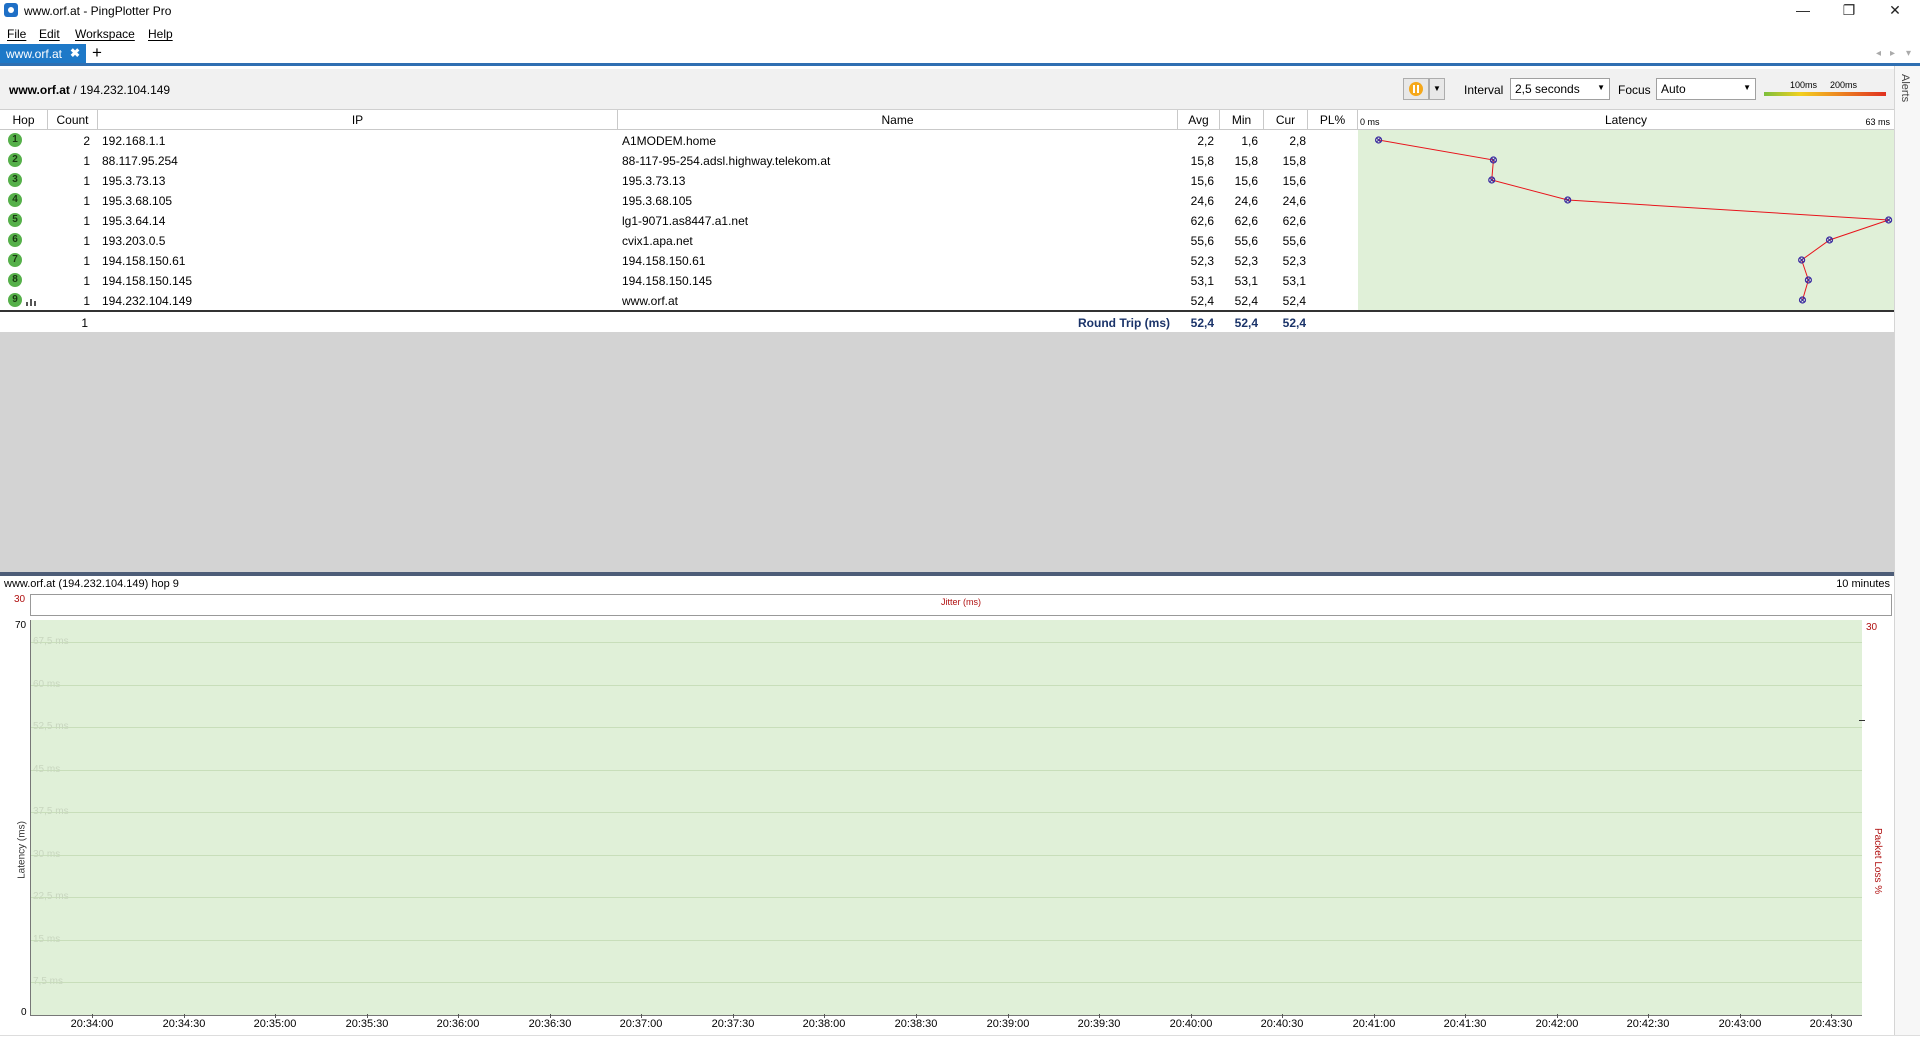 The width and height of the screenshot is (1920, 1041). Describe the element at coordinates (32, 301) in the screenshot. I see `bar-chart-icon` at that location.